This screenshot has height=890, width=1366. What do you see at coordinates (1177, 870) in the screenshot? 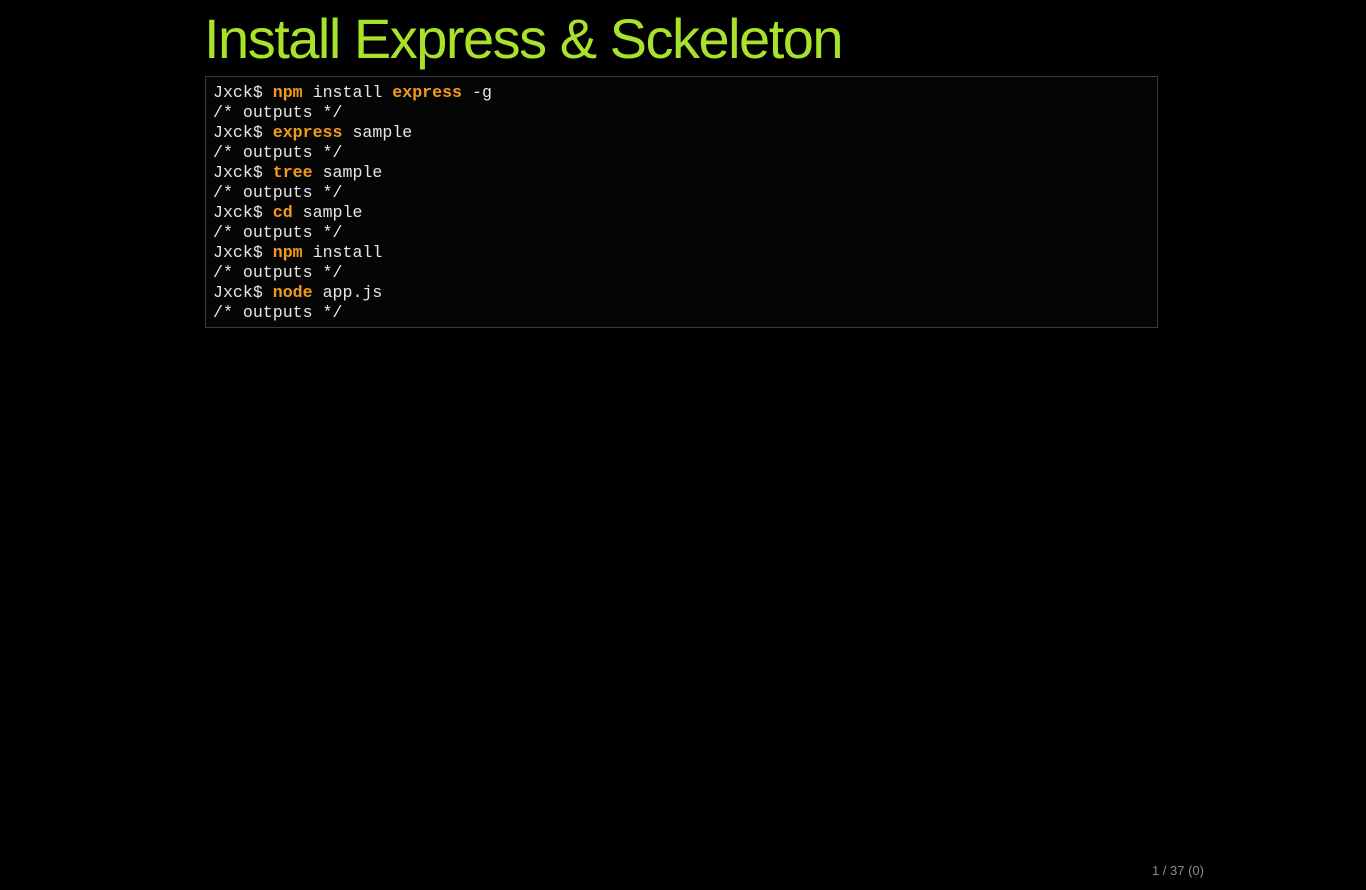
I see `slide-page-indicator: 1 / 37 (0)` at bounding box center [1177, 870].